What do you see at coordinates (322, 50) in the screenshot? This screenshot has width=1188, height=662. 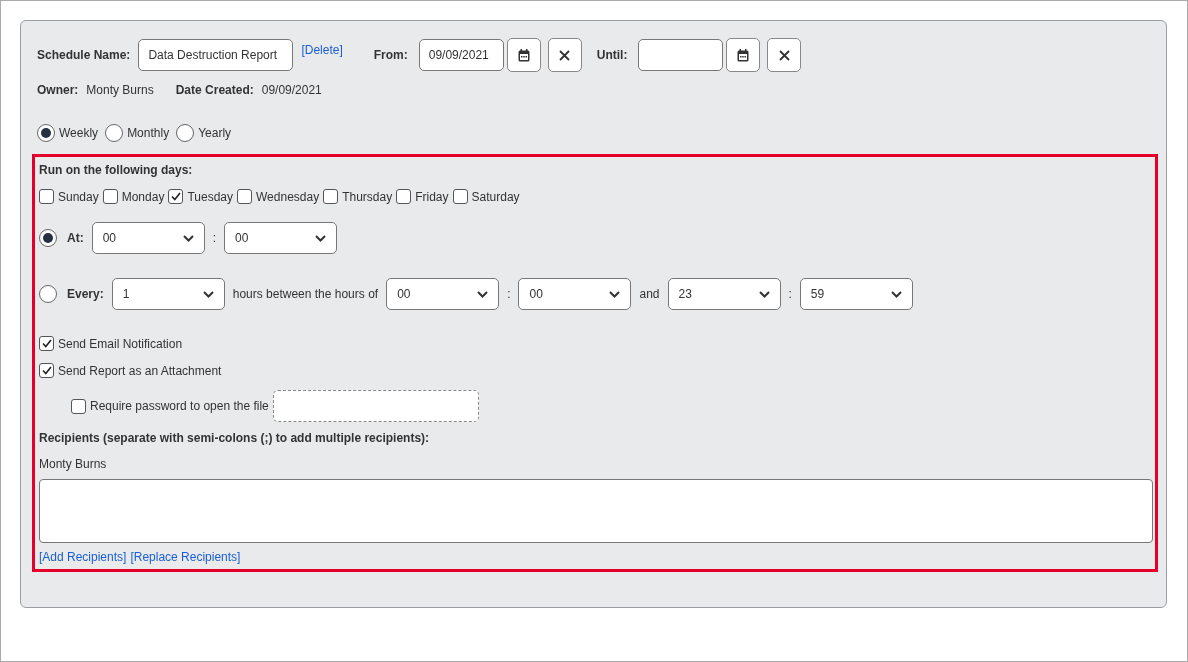 I see `delete-link: [Delete]` at bounding box center [322, 50].